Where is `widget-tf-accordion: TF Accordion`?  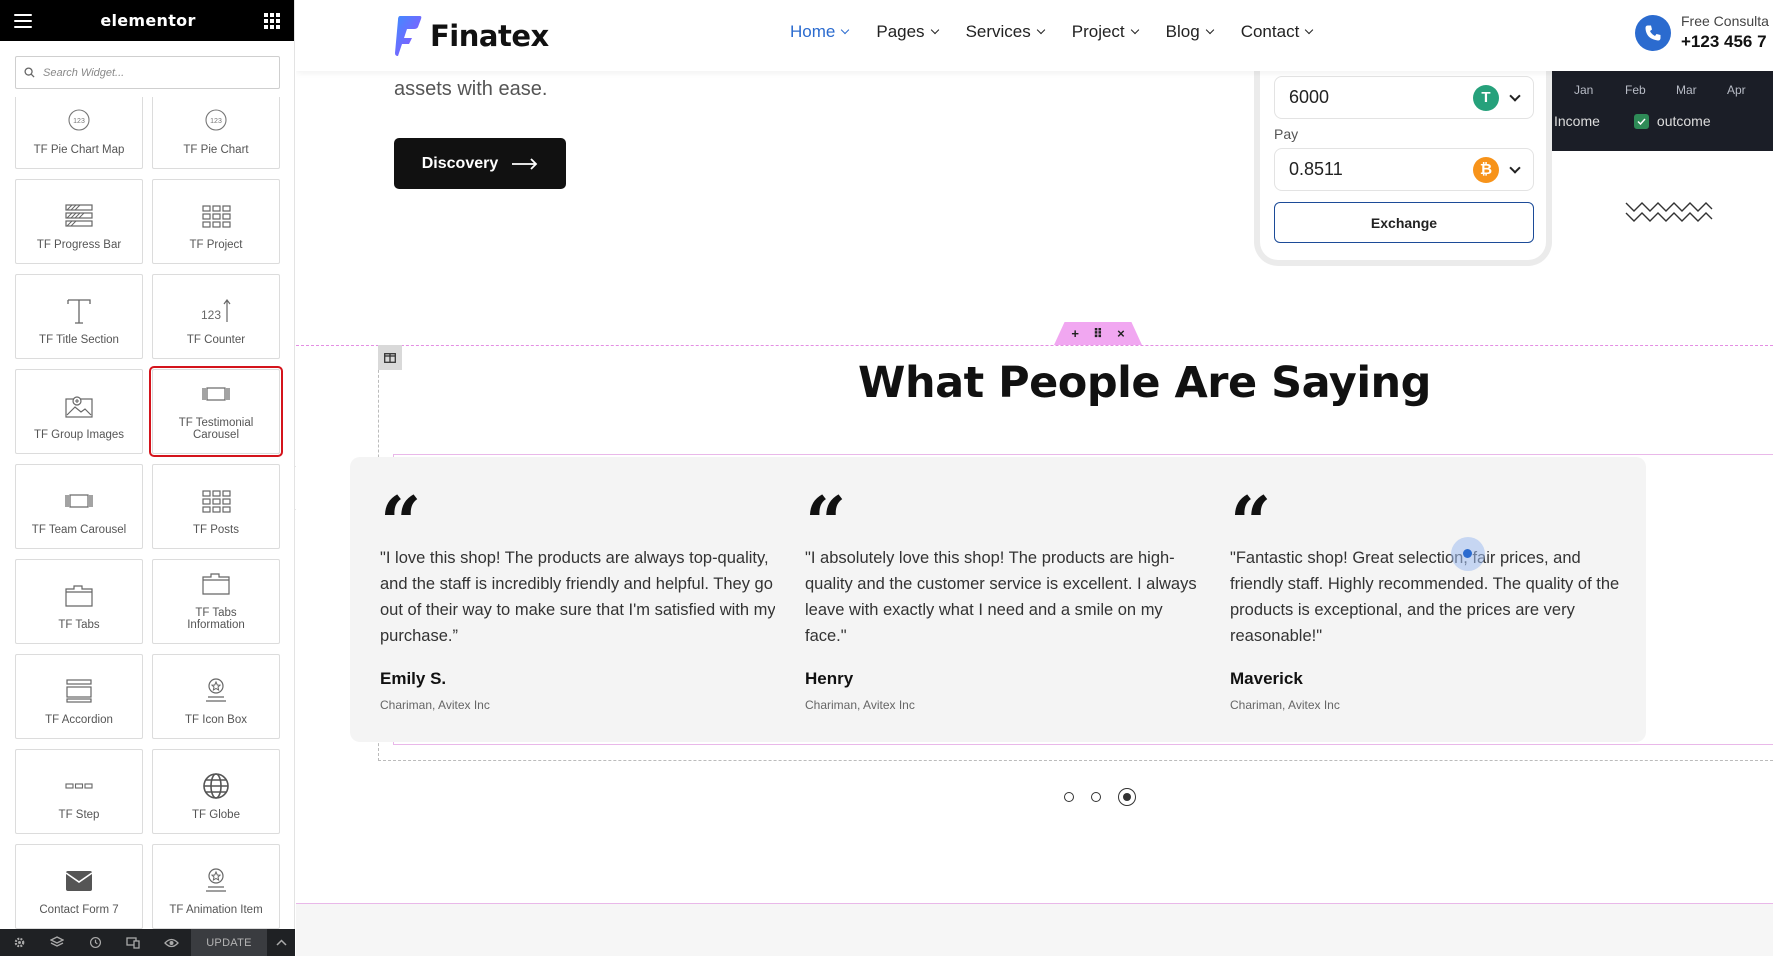 widget-tf-accordion: TF Accordion is located at coordinates (79, 696).